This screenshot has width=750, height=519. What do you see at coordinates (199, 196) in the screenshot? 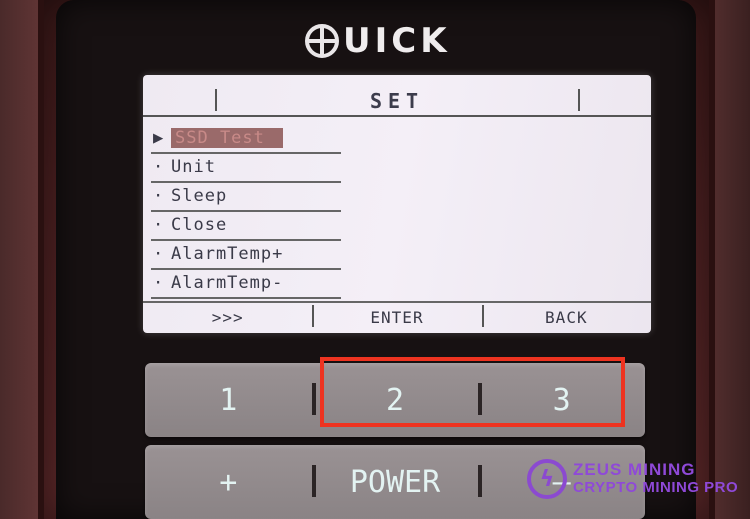
I see `menu-item-label: Sleep` at bounding box center [199, 196].